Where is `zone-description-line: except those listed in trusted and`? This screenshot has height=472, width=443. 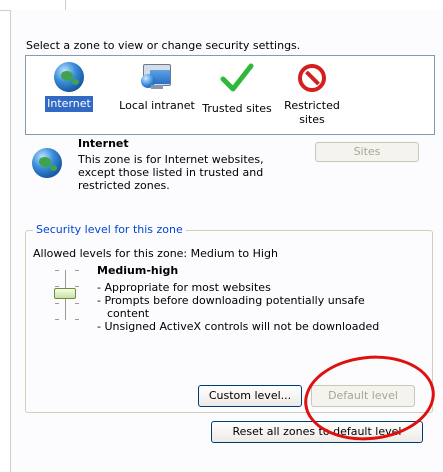
zone-description-line: except those listed in trusted and is located at coordinates (171, 172).